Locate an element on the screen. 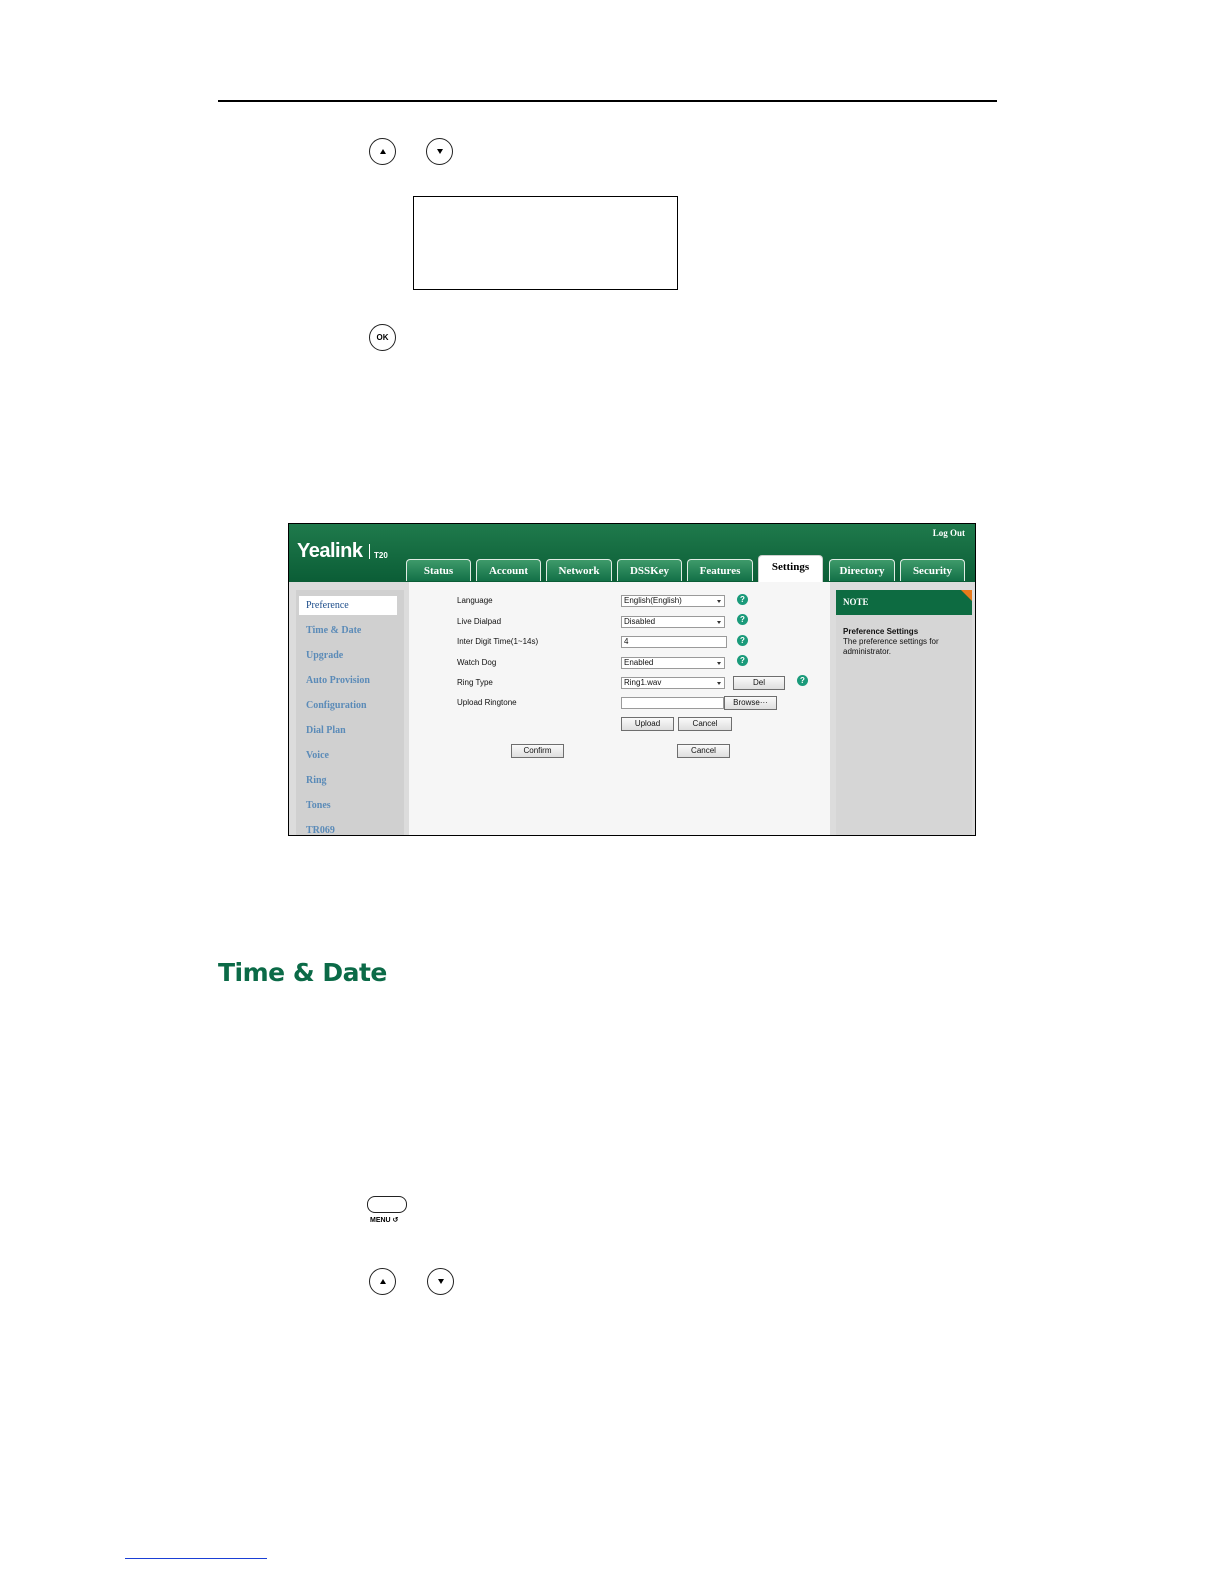  tab-features: Features is located at coordinates (720, 570).